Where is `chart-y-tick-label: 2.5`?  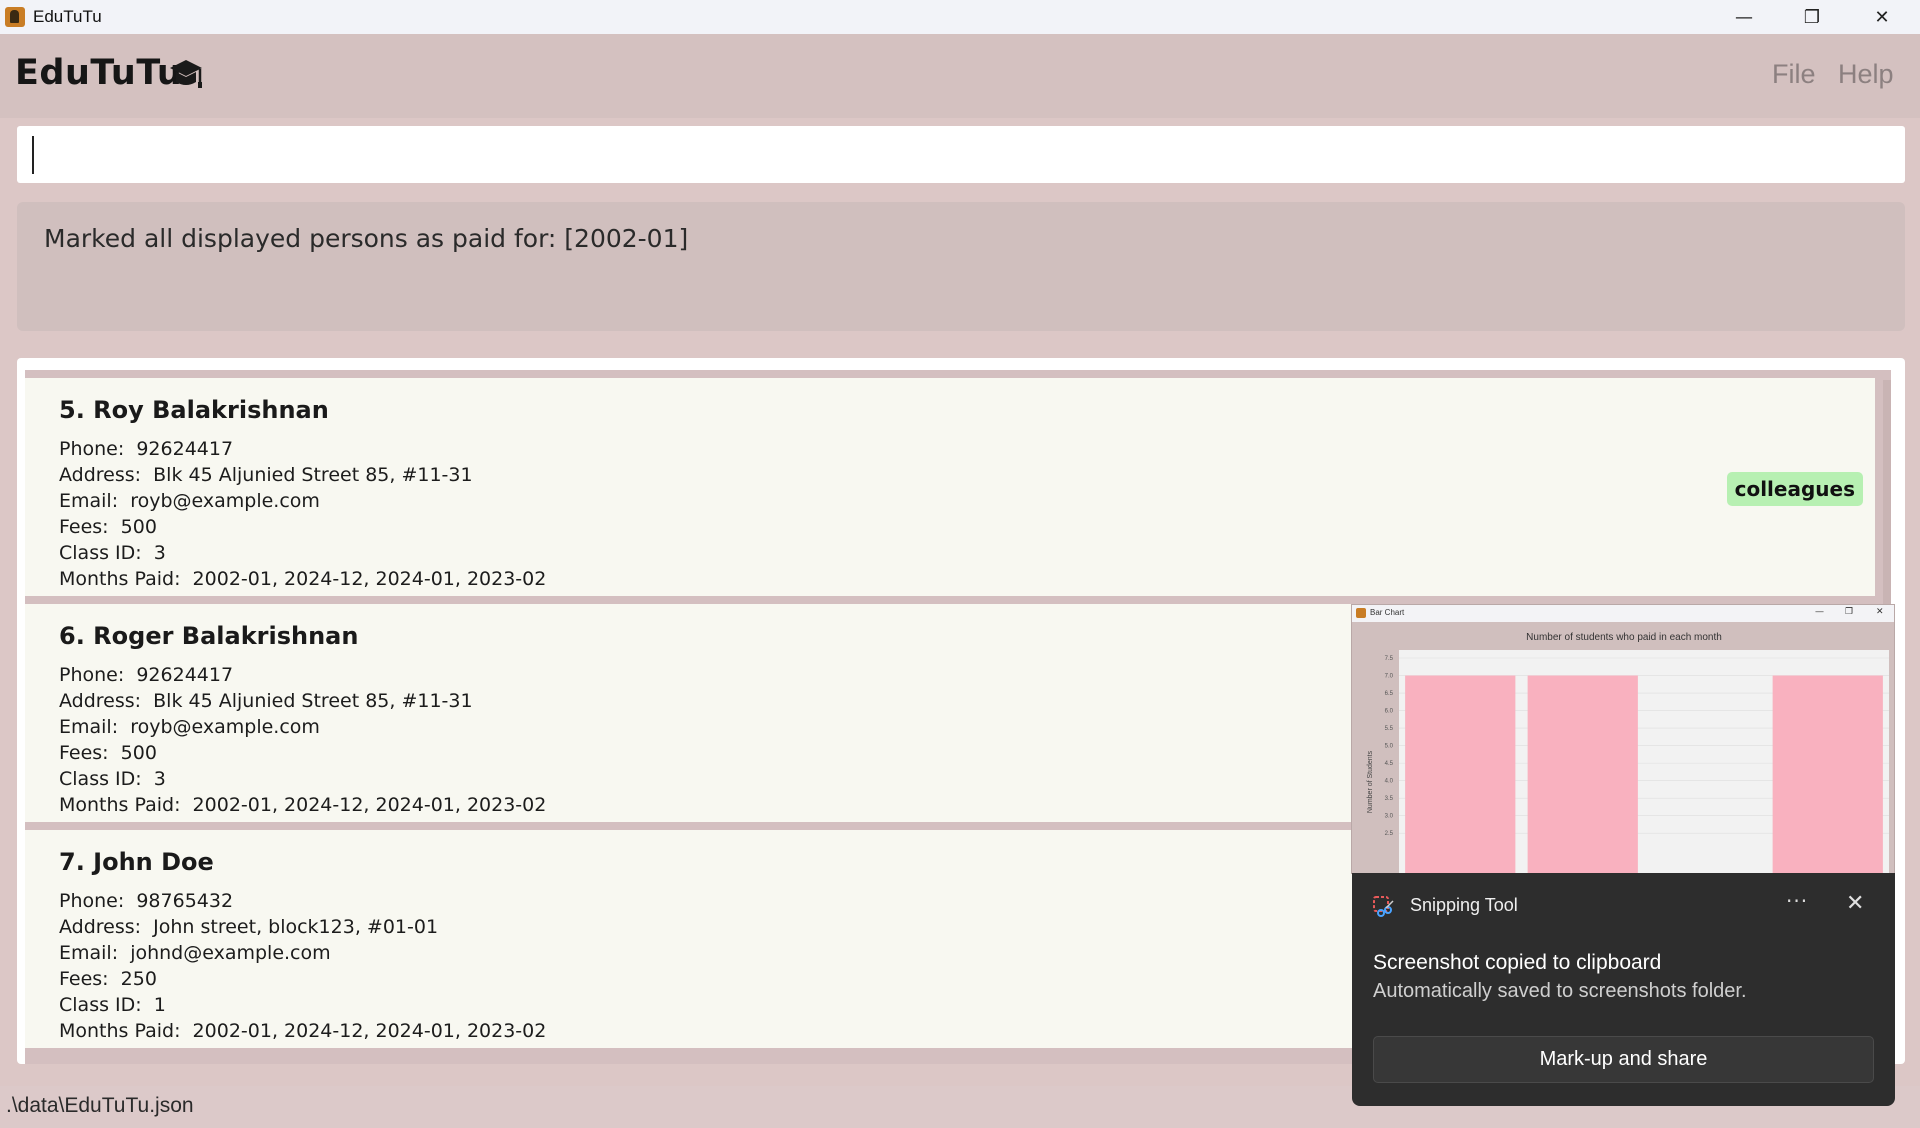
chart-y-tick-label: 2.5 is located at coordinates (1389, 834).